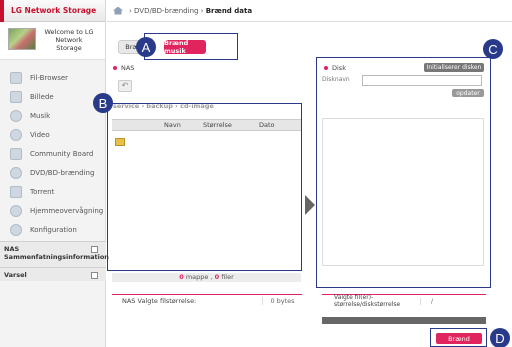  What do you see at coordinates (53, 274) in the screenshot?
I see `alert-section: Varsel` at bounding box center [53, 274].